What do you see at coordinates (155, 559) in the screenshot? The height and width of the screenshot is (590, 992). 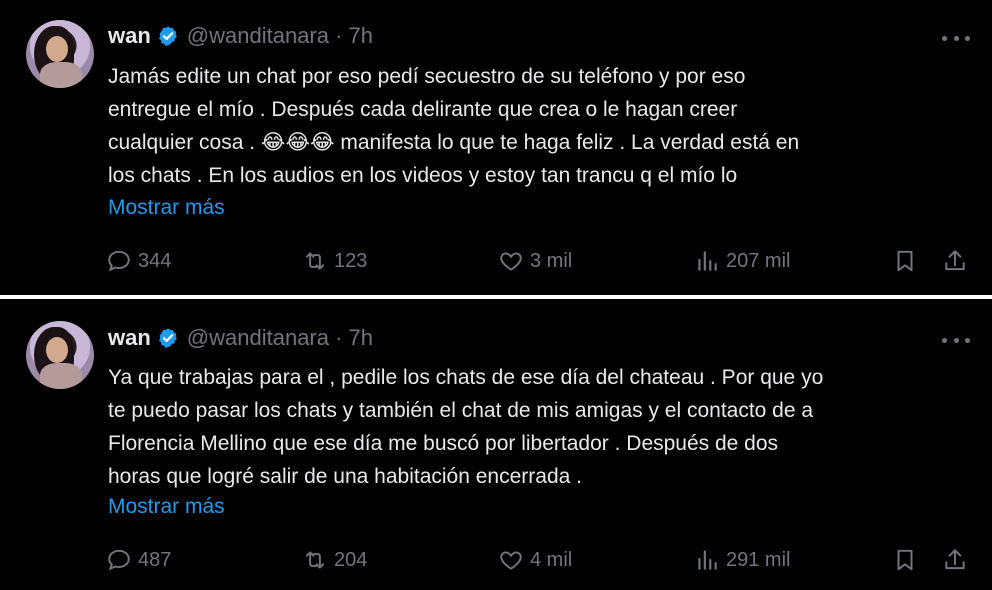 I see `reply-count: 487` at bounding box center [155, 559].